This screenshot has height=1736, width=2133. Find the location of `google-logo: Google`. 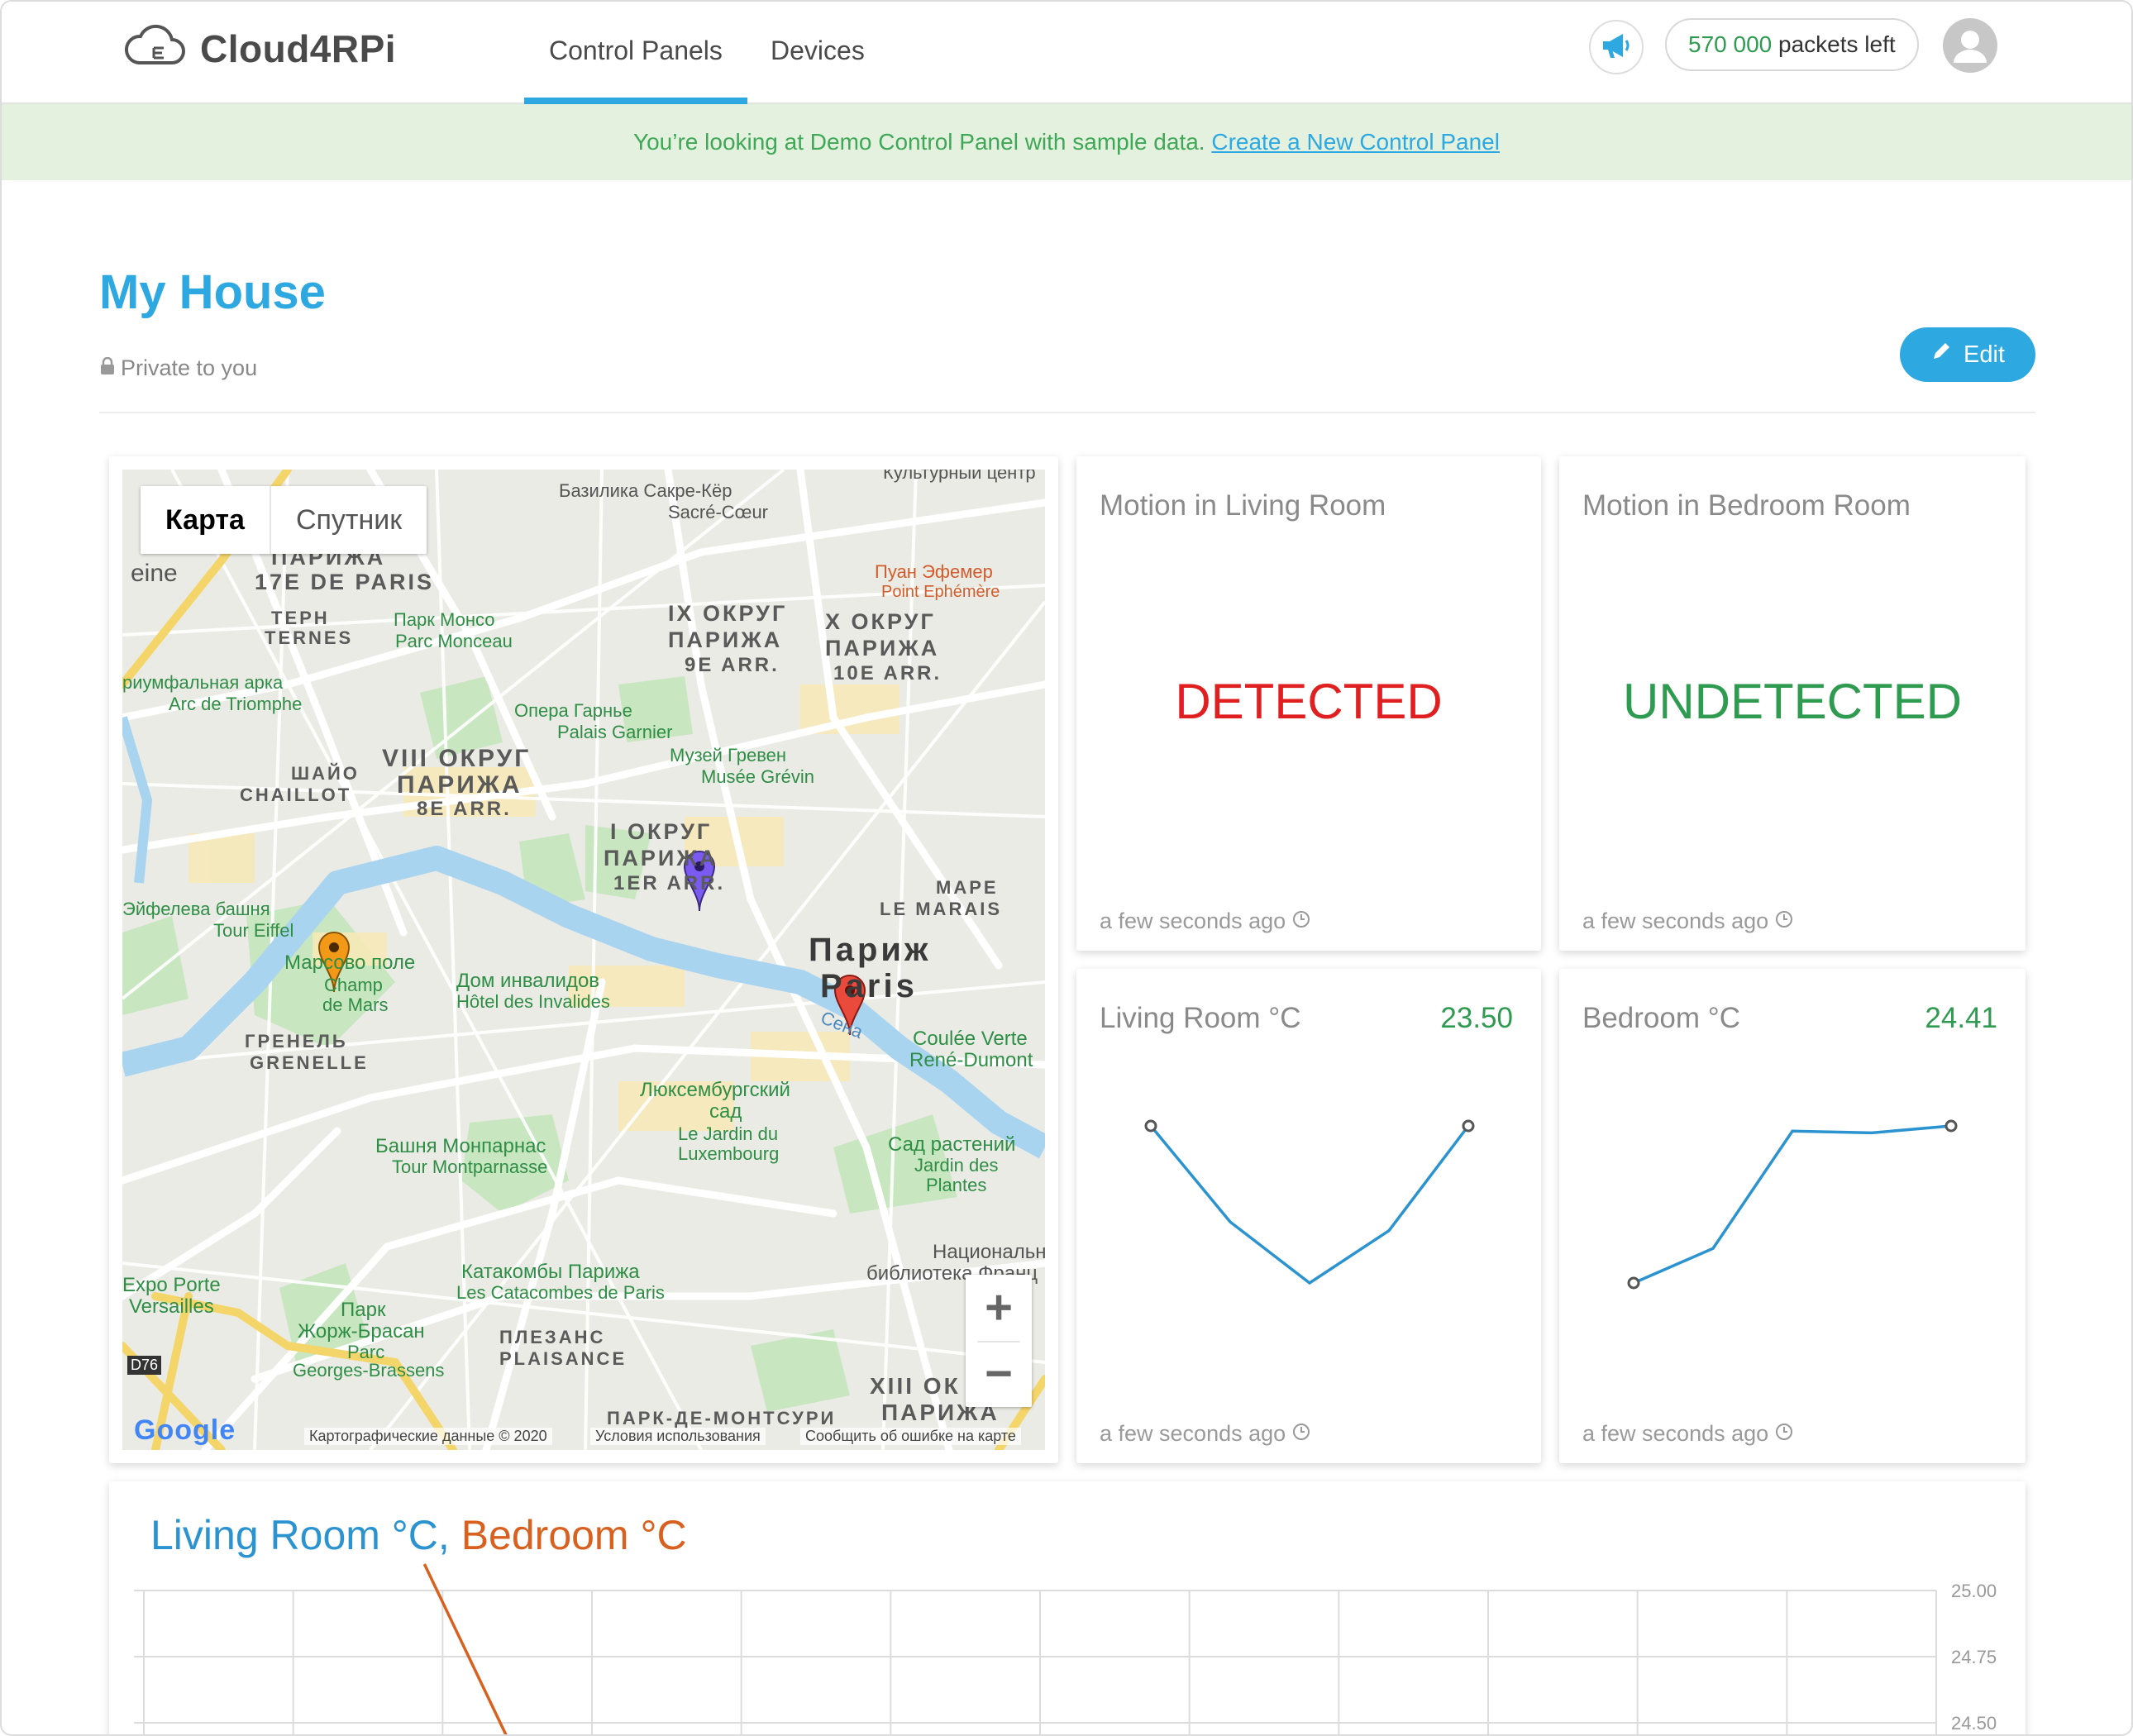

google-logo: Google is located at coordinates (185, 1430).